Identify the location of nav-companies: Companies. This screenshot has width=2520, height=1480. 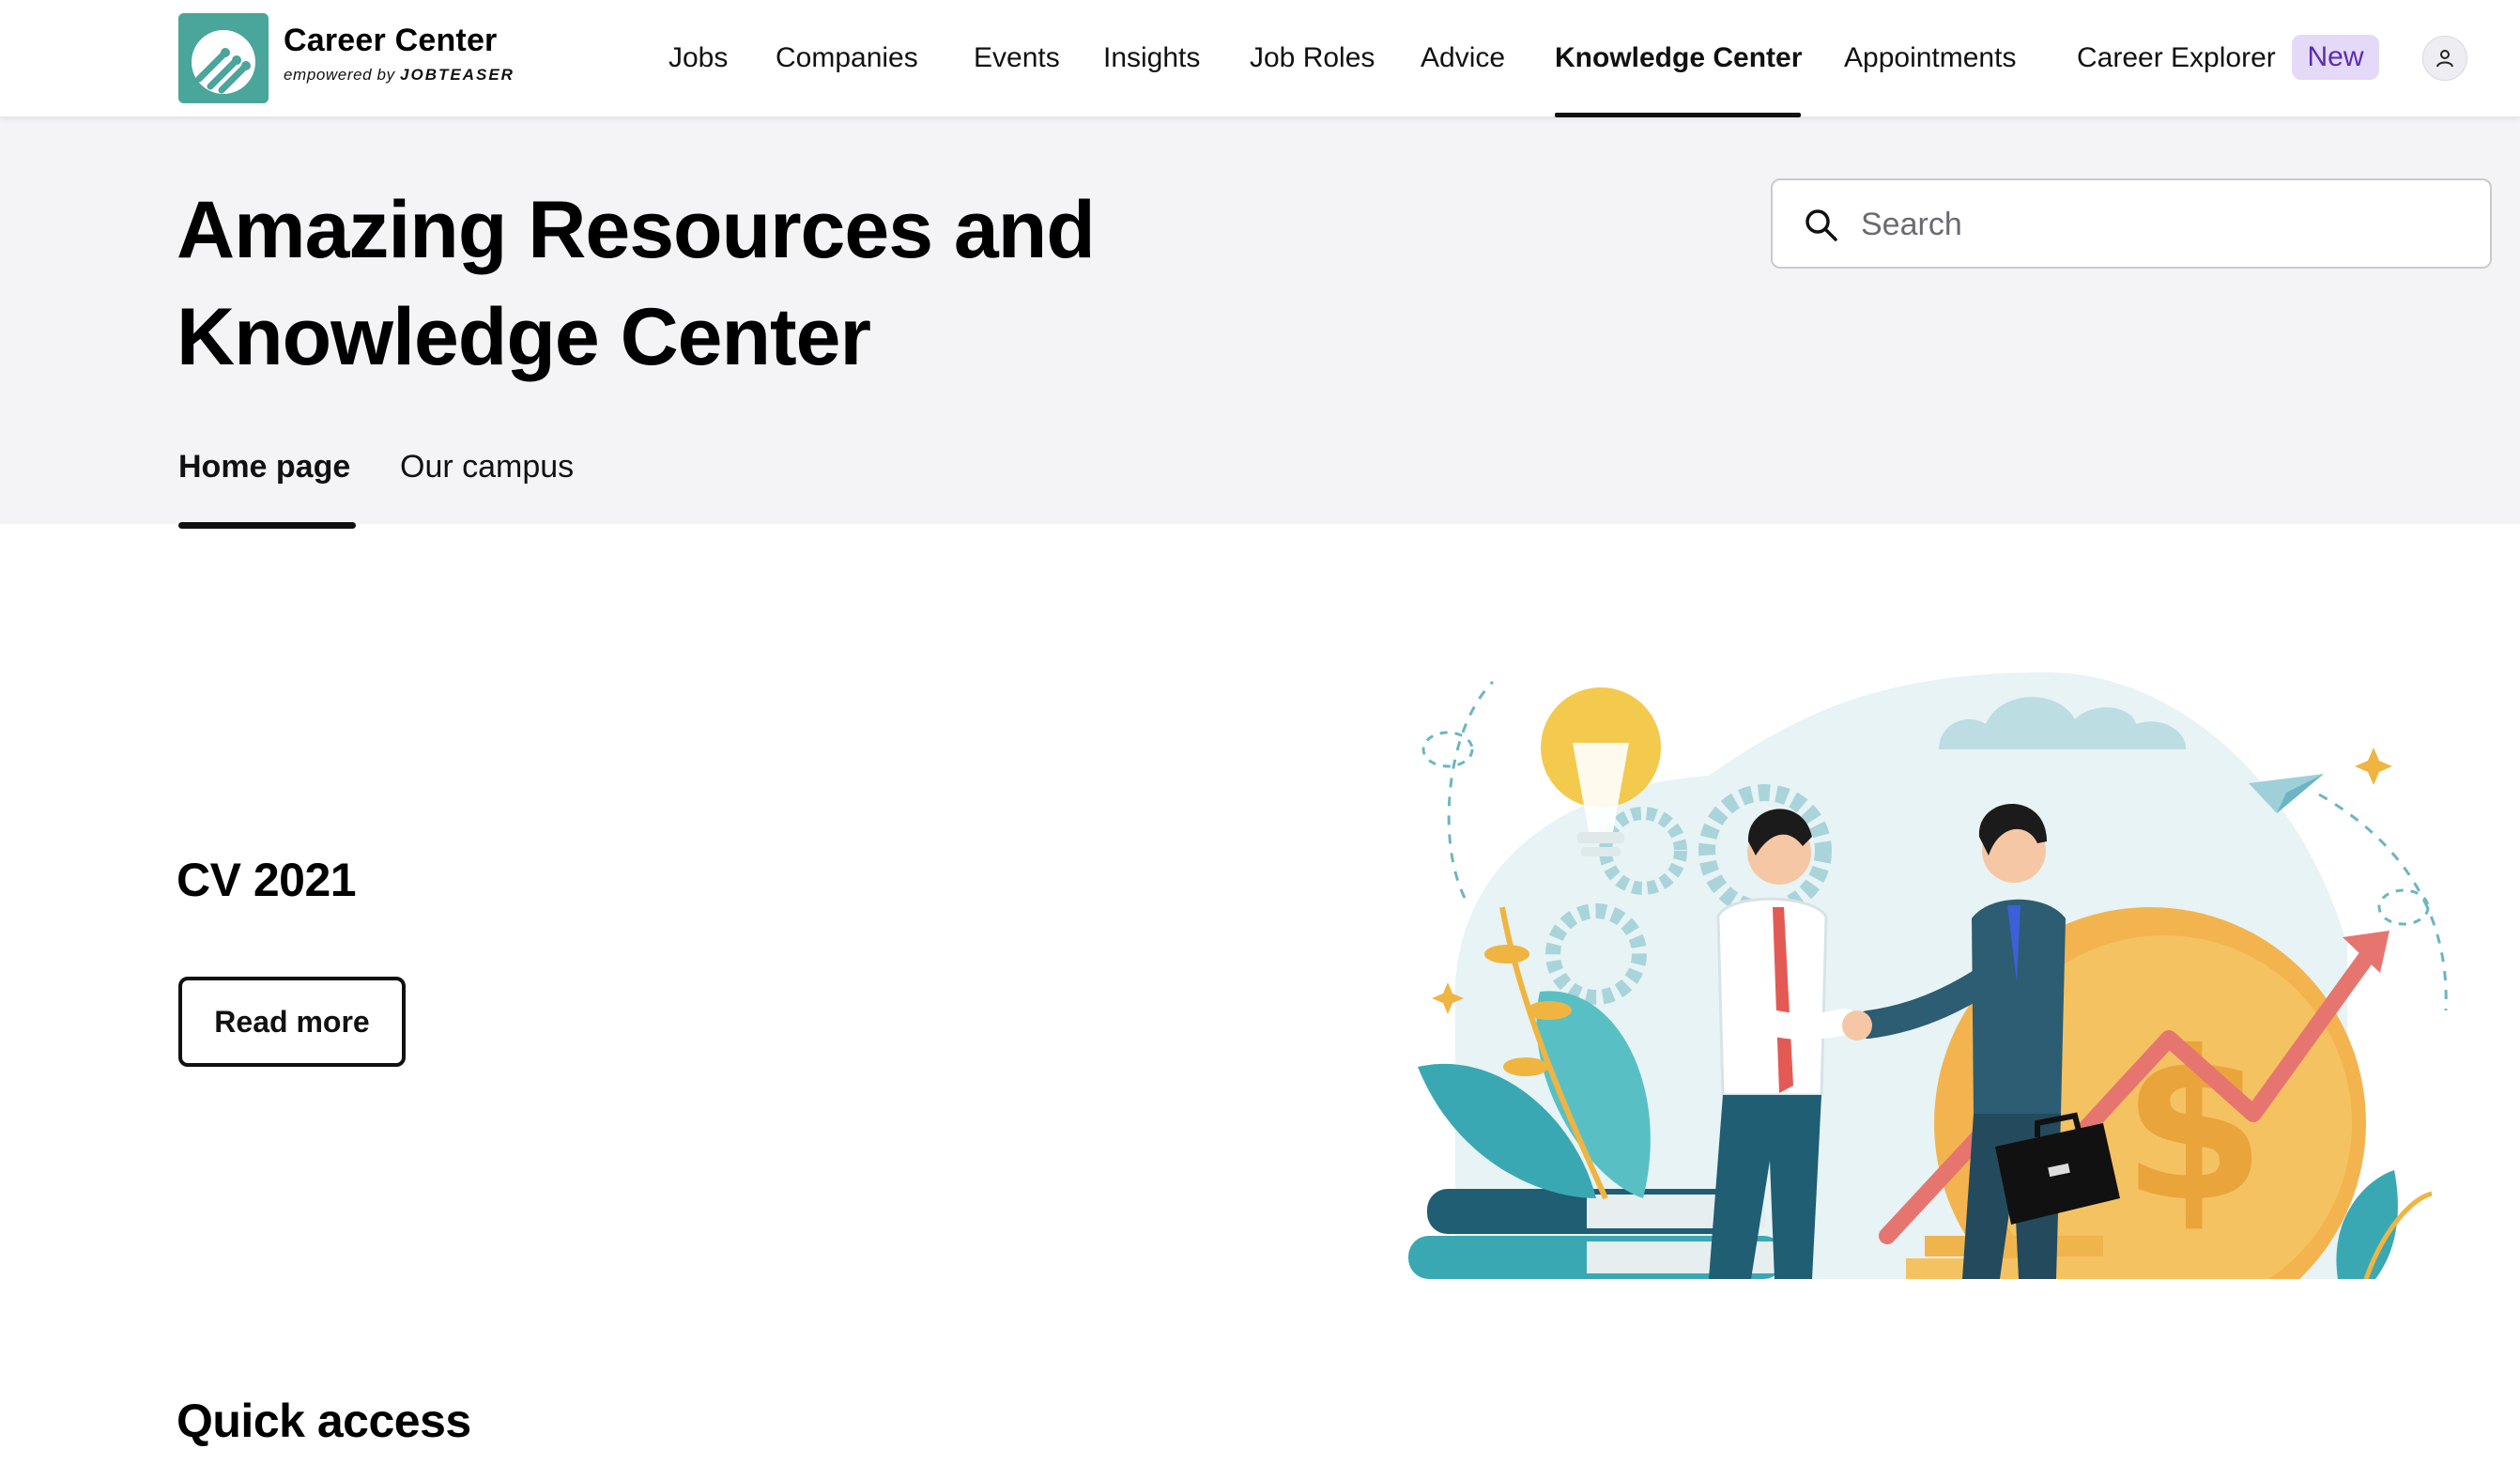
(847, 58).